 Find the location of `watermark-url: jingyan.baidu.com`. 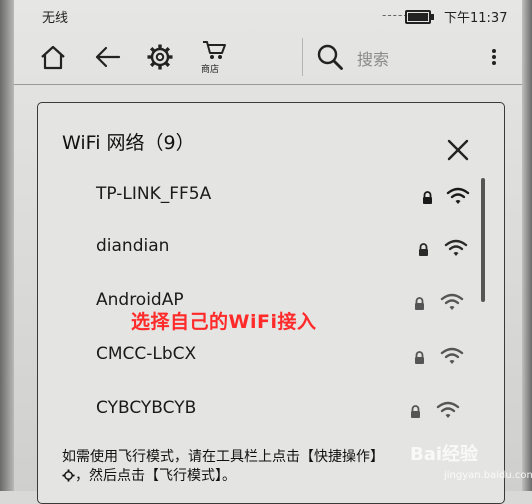

watermark-url: jingyan.baidu.com is located at coordinates (488, 475).